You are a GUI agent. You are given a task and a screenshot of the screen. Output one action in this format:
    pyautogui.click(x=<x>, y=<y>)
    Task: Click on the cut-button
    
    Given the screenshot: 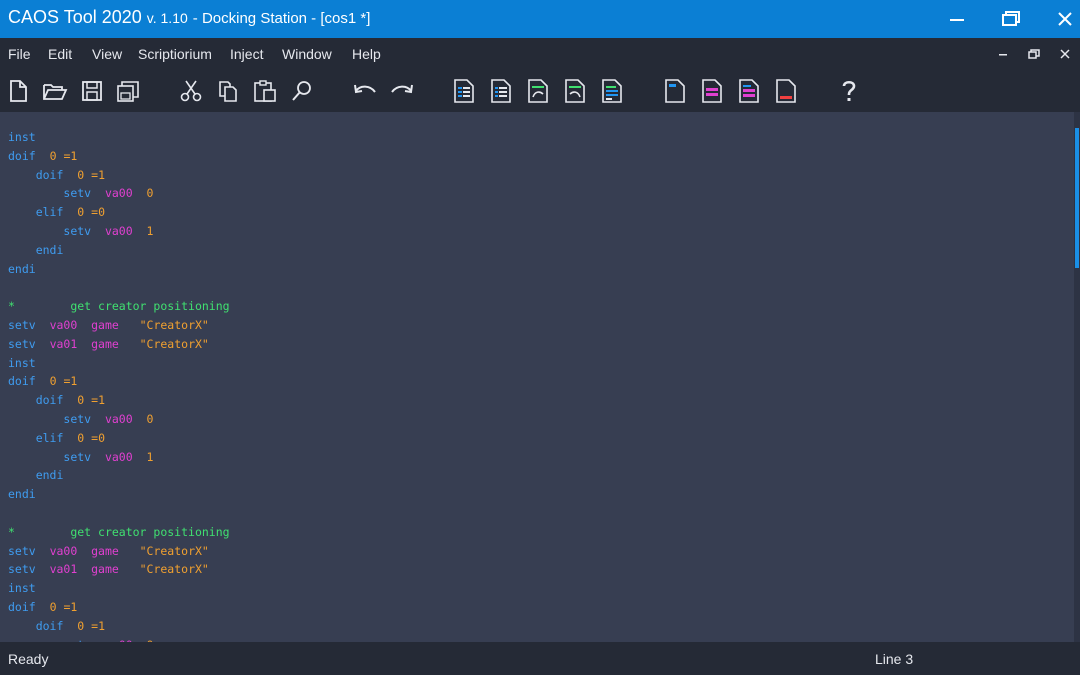 What is the action you would take?
    pyautogui.click(x=191, y=91)
    